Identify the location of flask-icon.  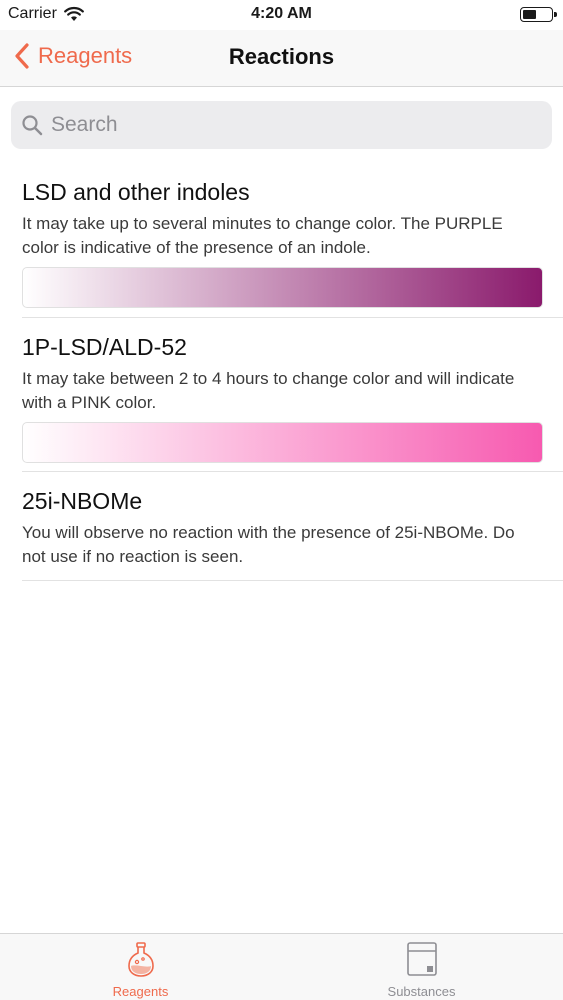
(140, 959).